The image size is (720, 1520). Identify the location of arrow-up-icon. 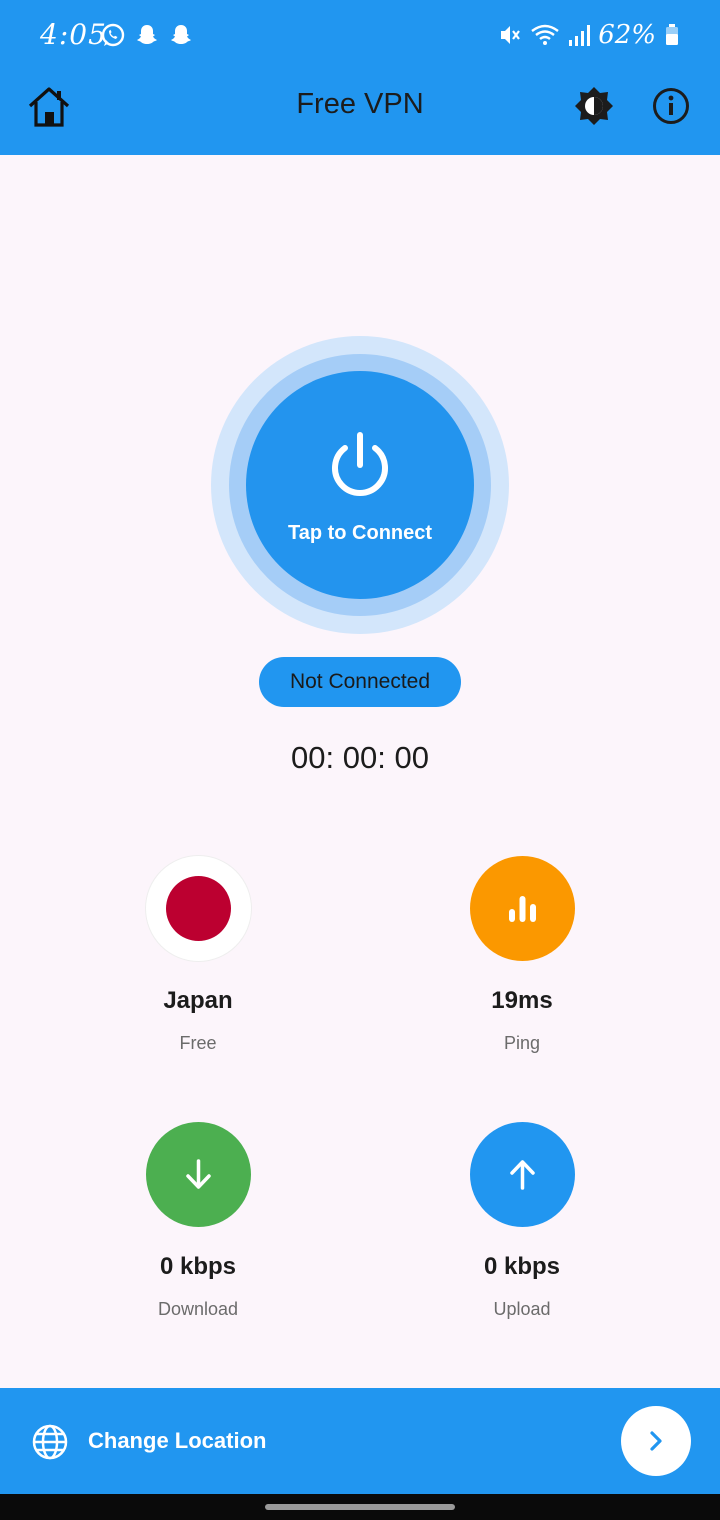
(522, 1175).